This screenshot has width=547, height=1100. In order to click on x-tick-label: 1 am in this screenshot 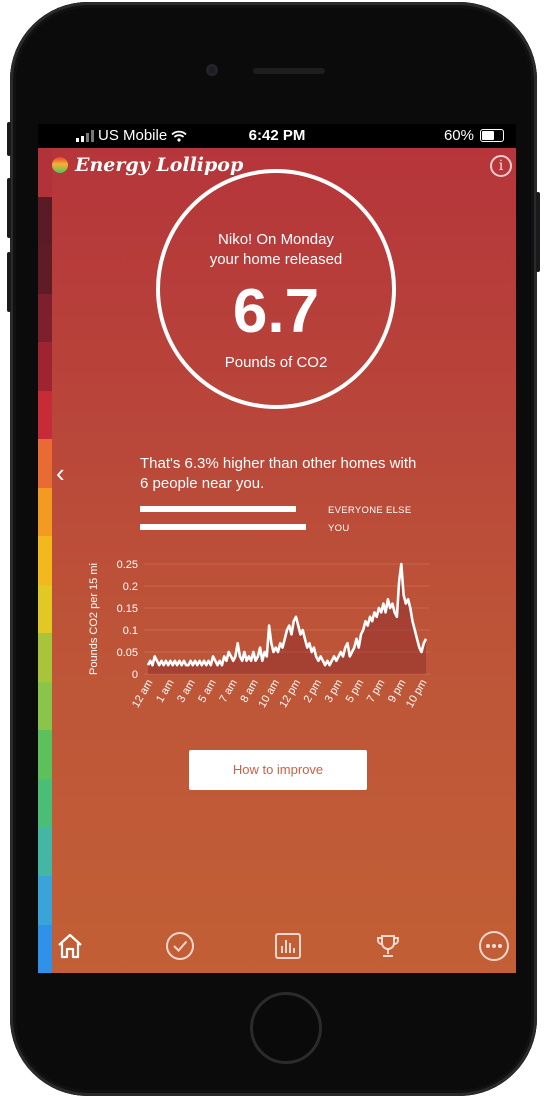, I will do `click(165, 691)`.